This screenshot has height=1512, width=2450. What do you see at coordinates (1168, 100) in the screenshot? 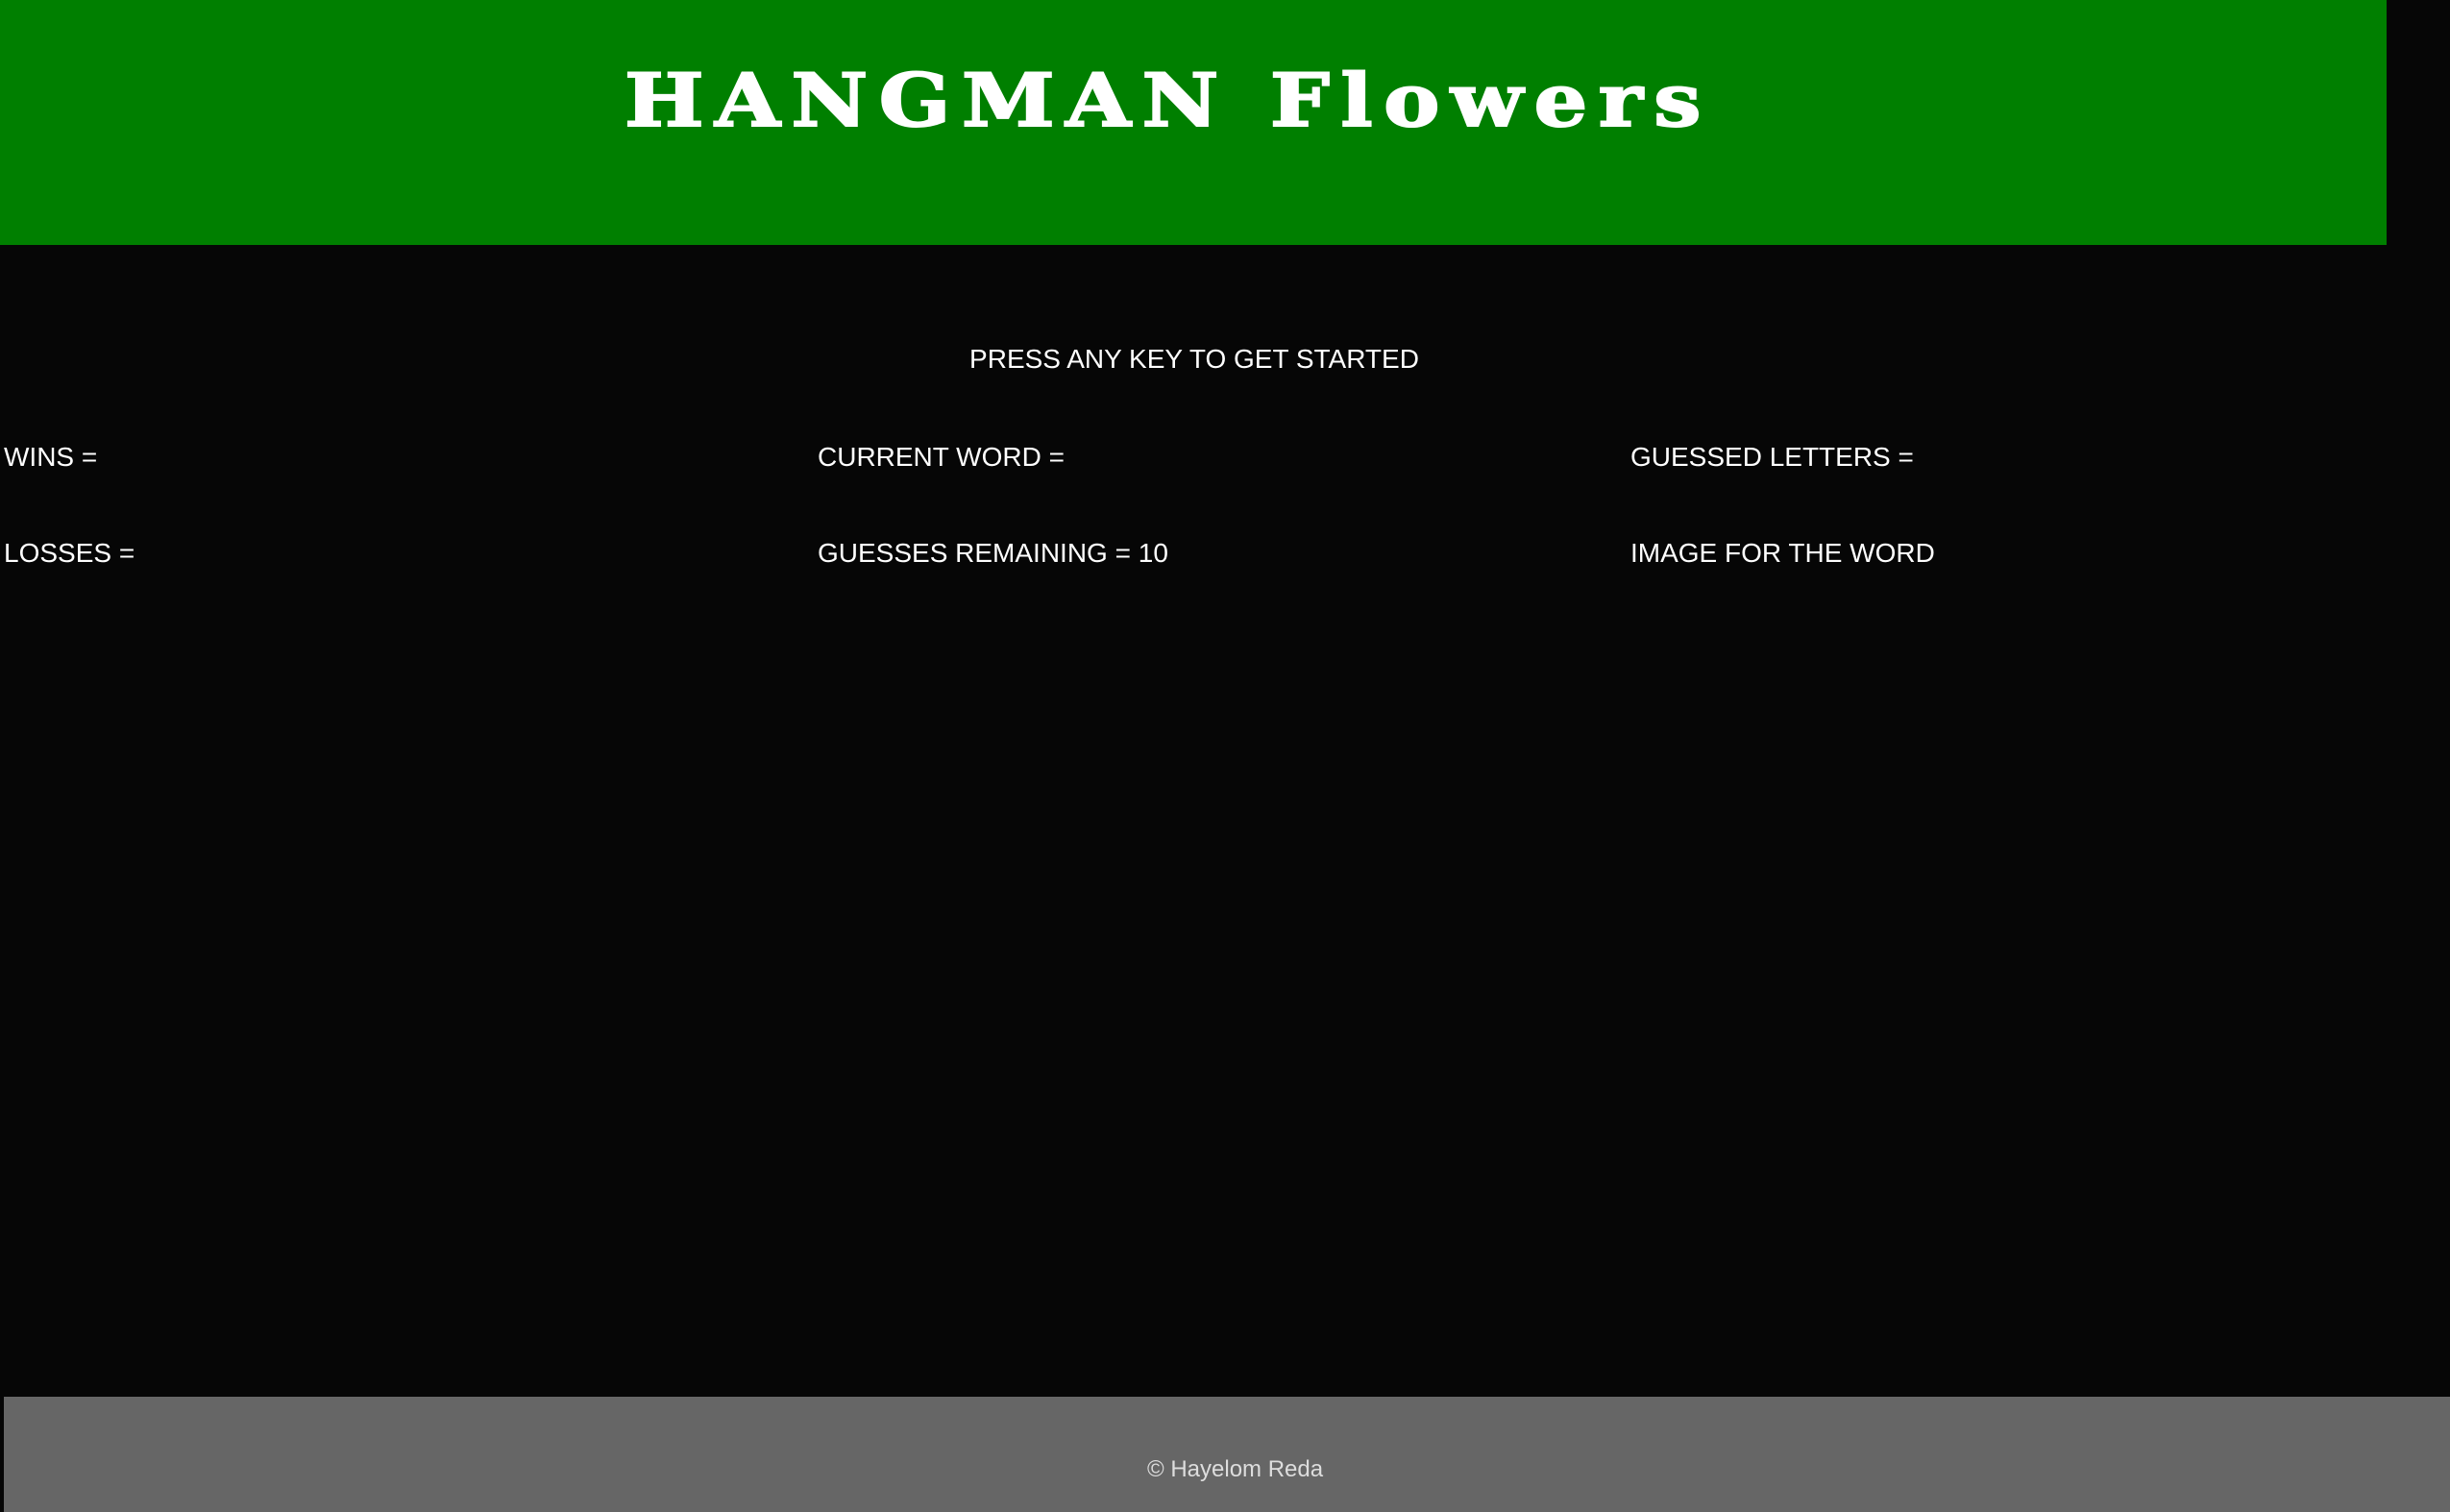
I see `page-title: HANGMAN Flowers` at bounding box center [1168, 100].